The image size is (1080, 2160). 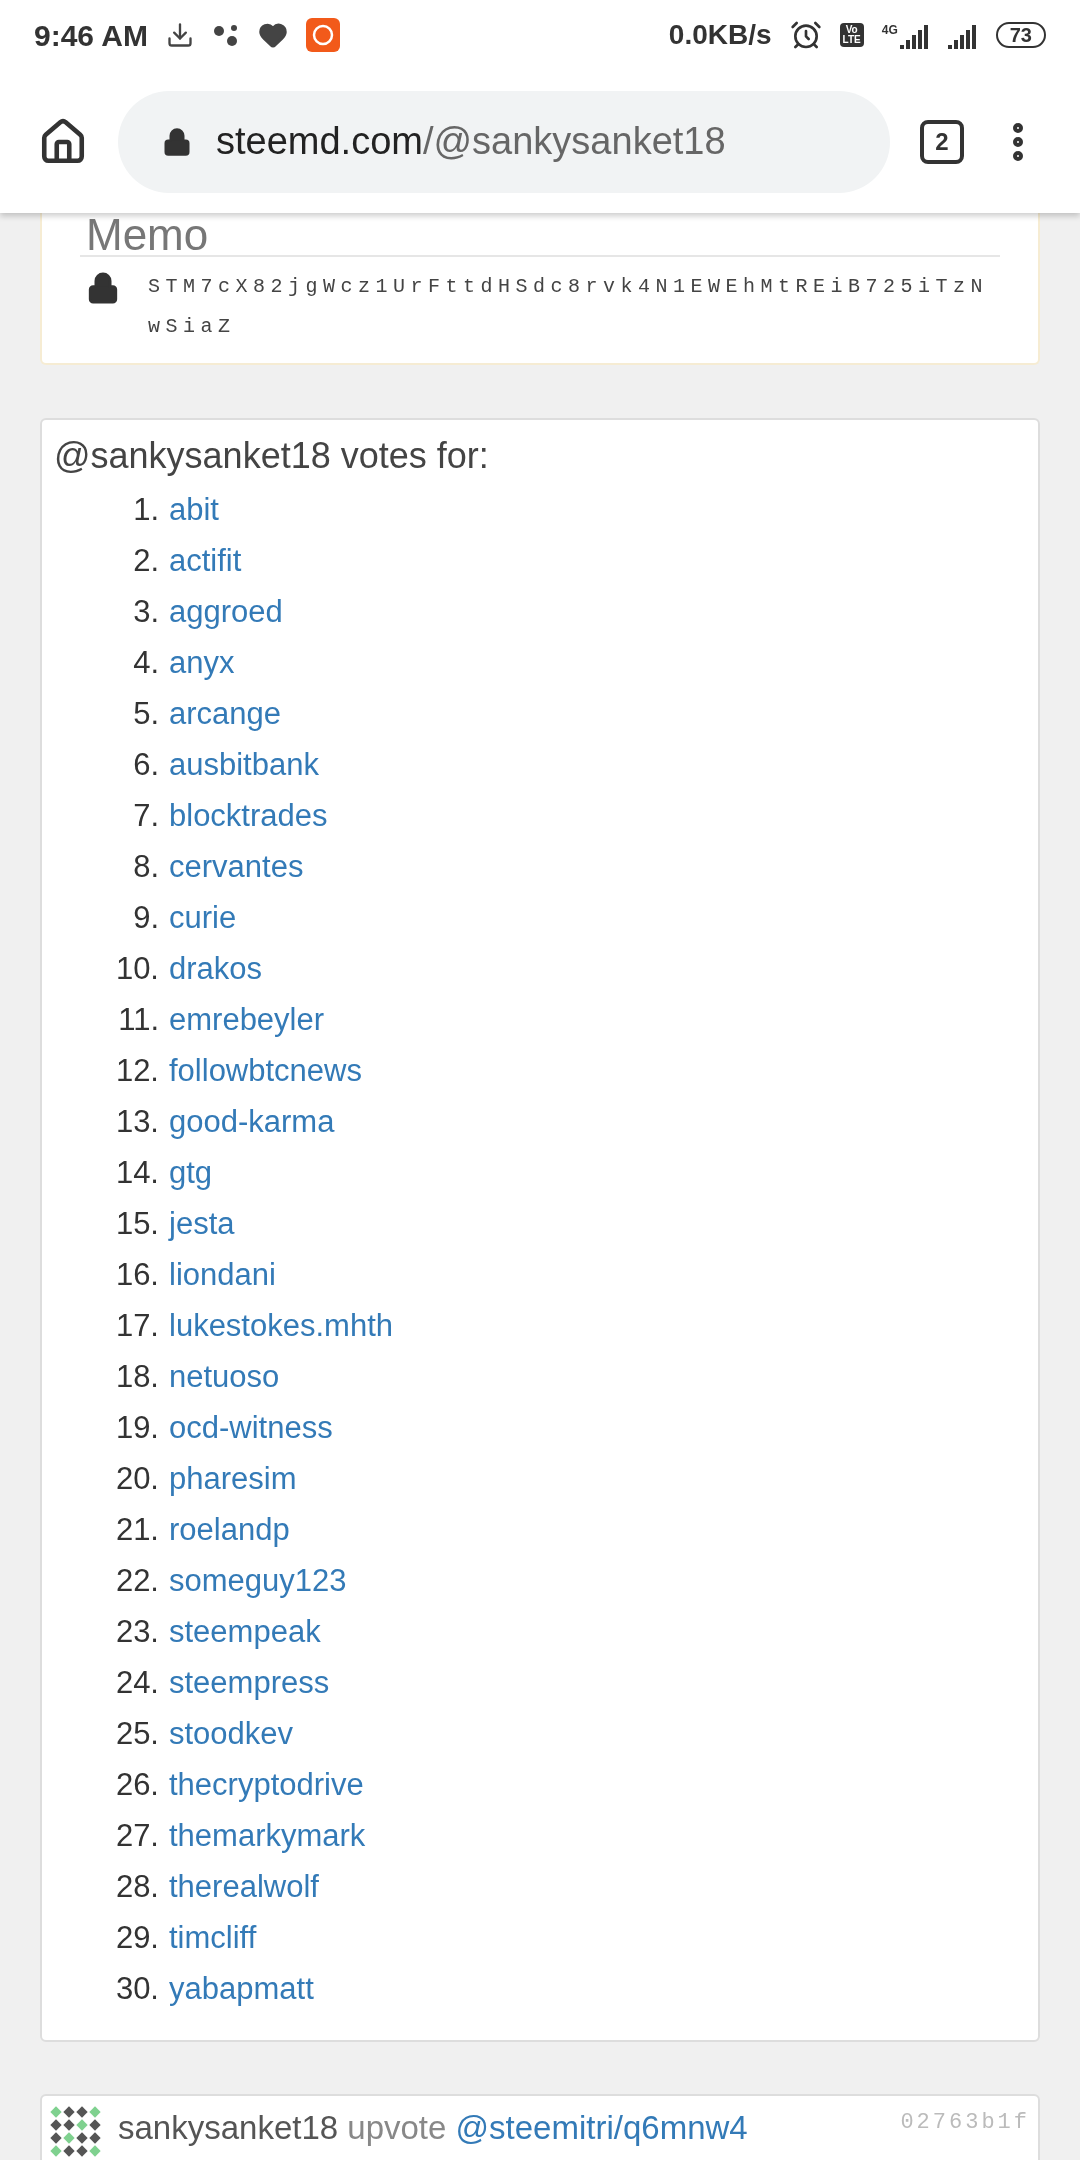 What do you see at coordinates (136, 1122) in the screenshot?
I see `list-number: 13.` at bounding box center [136, 1122].